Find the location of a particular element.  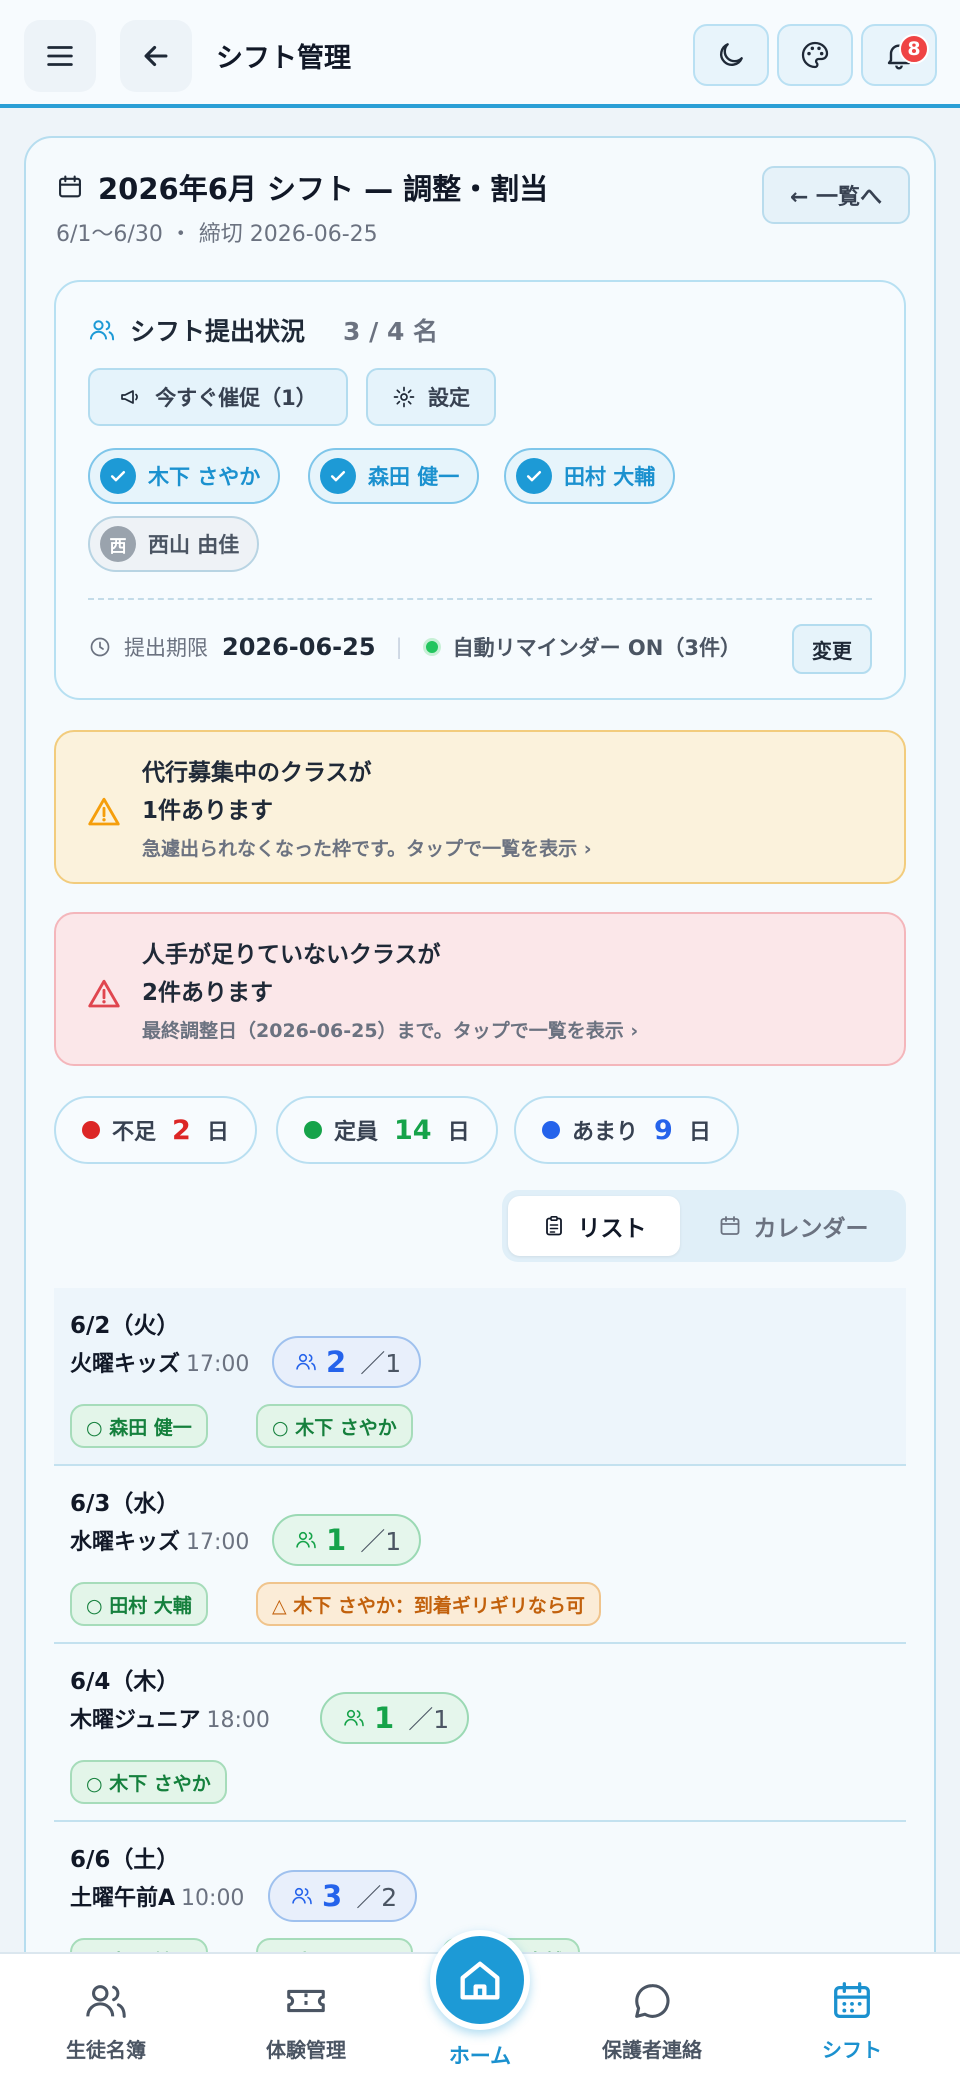

summary-extra-chip: あまり 9 日 is located at coordinates (626, 1130).